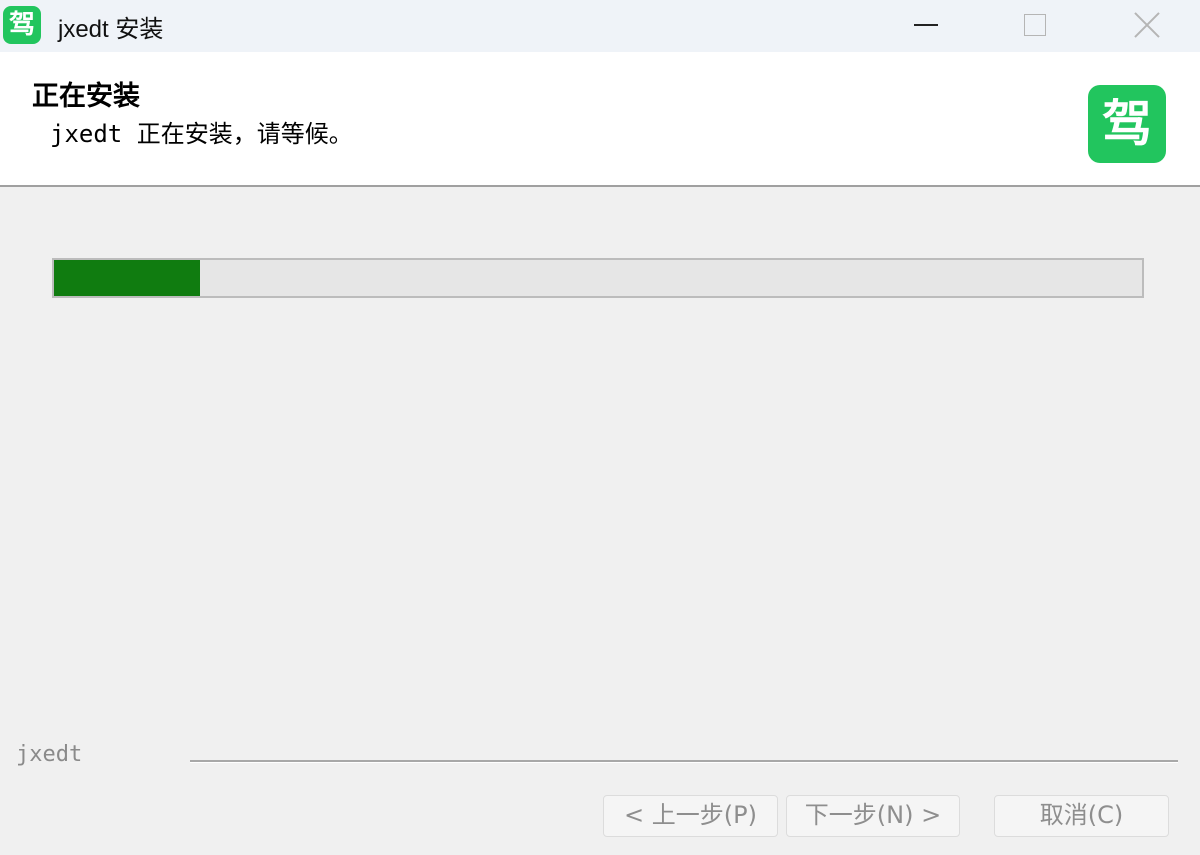 The height and width of the screenshot is (855, 1200). What do you see at coordinates (926, 26) in the screenshot?
I see `minimize-button` at bounding box center [926, 26].